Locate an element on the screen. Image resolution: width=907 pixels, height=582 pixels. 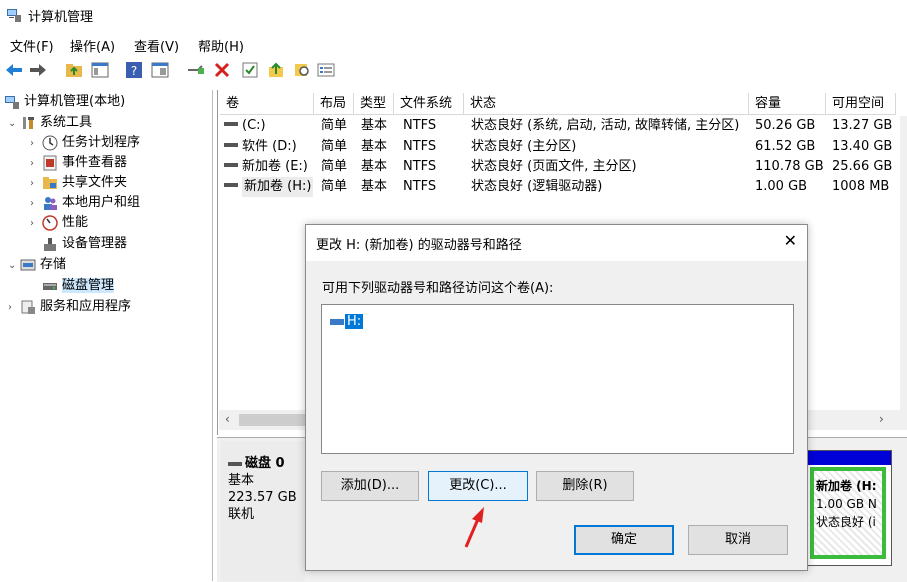
connect-icon is located at coordinates (196, 70).